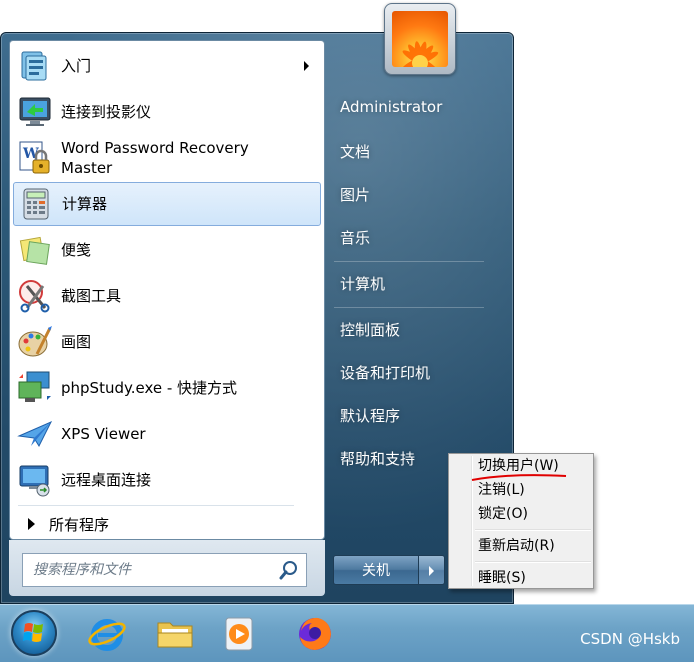  What do you see at coordinates (370, 415) in the screenshot?
I see `right-item-default-programs: 默认程序` at bounding box center [370, 415].